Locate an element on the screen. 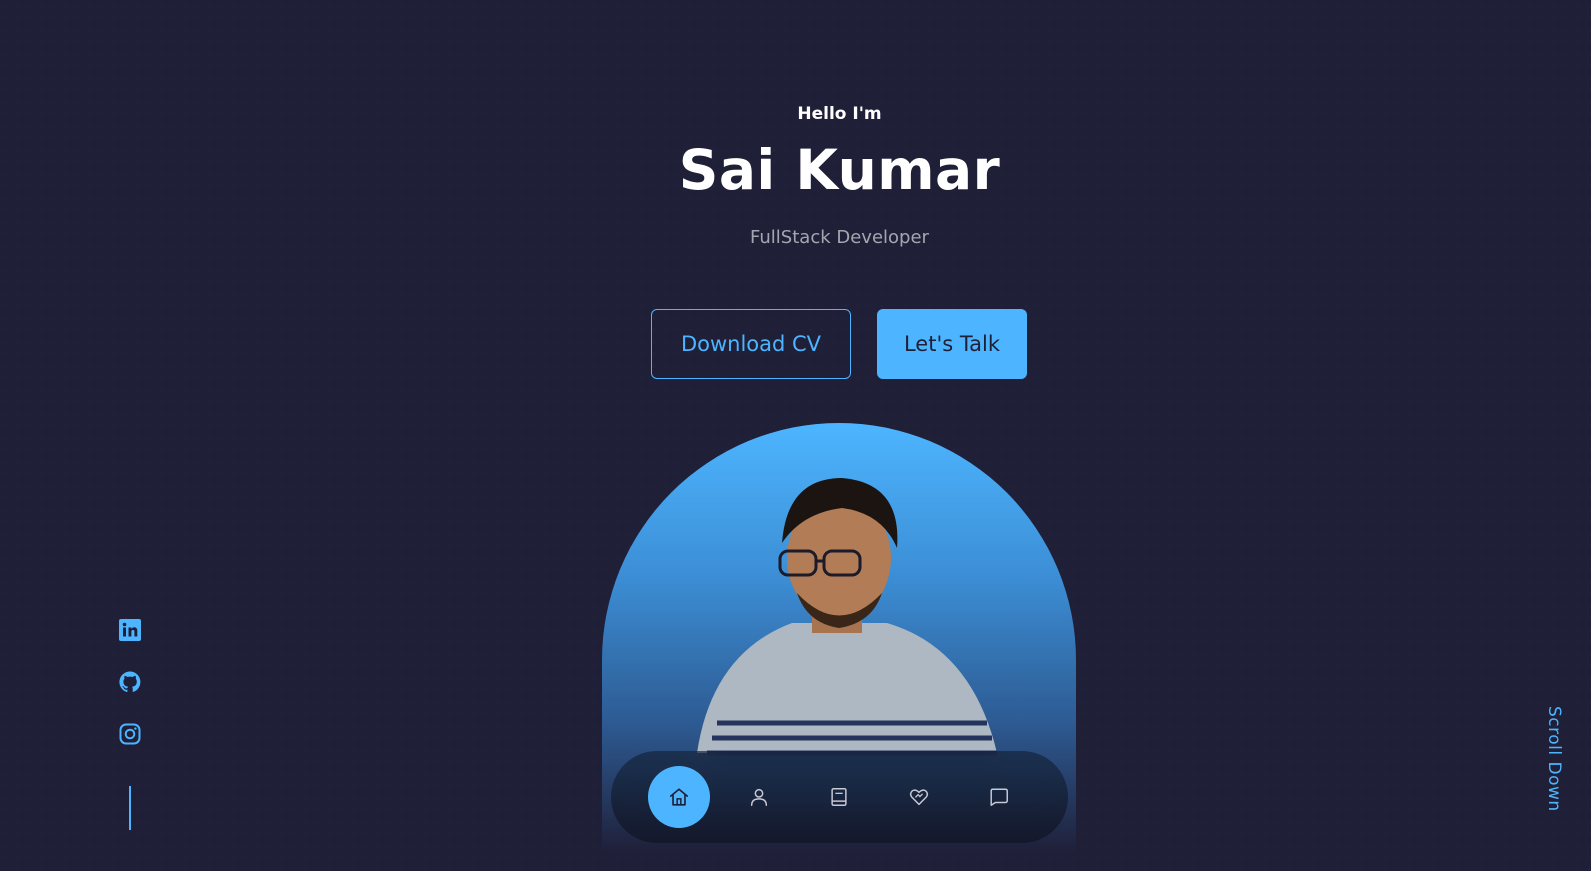 The height and width of the screenshot is (871, 1591). hero-role: FullStack Developer is located at coordinates (839, 237).